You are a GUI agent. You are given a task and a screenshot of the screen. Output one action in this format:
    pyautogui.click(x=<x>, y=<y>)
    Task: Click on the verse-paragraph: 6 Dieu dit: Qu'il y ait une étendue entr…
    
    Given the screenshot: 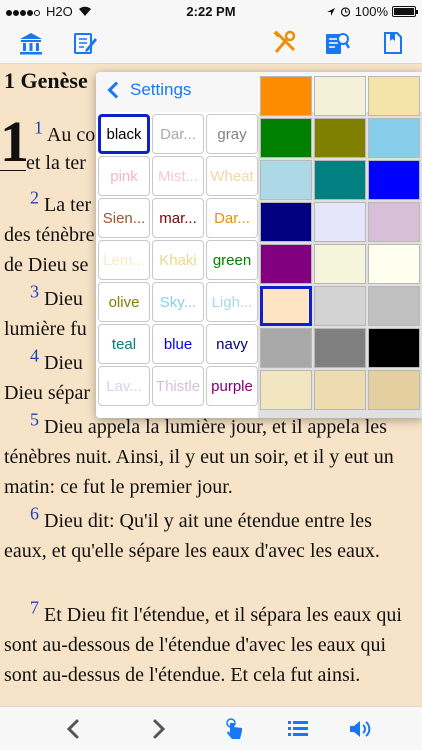 What is the action you would take?
    pyautogui.click(x=209, y=534)
    